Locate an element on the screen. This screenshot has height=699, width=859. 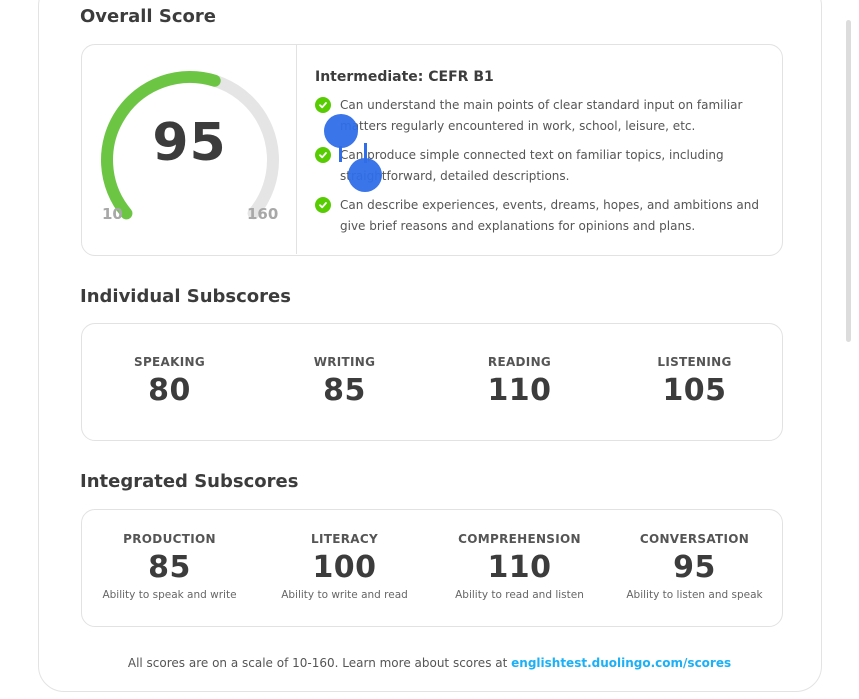
subscore-speaking: SPEAKING 80 is located at coordinates (169, 382).